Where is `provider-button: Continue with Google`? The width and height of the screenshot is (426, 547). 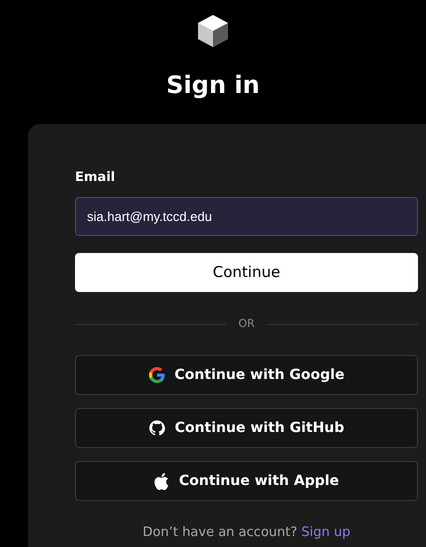
provider-button: Continue with Google is located at coordinates (246, 375).